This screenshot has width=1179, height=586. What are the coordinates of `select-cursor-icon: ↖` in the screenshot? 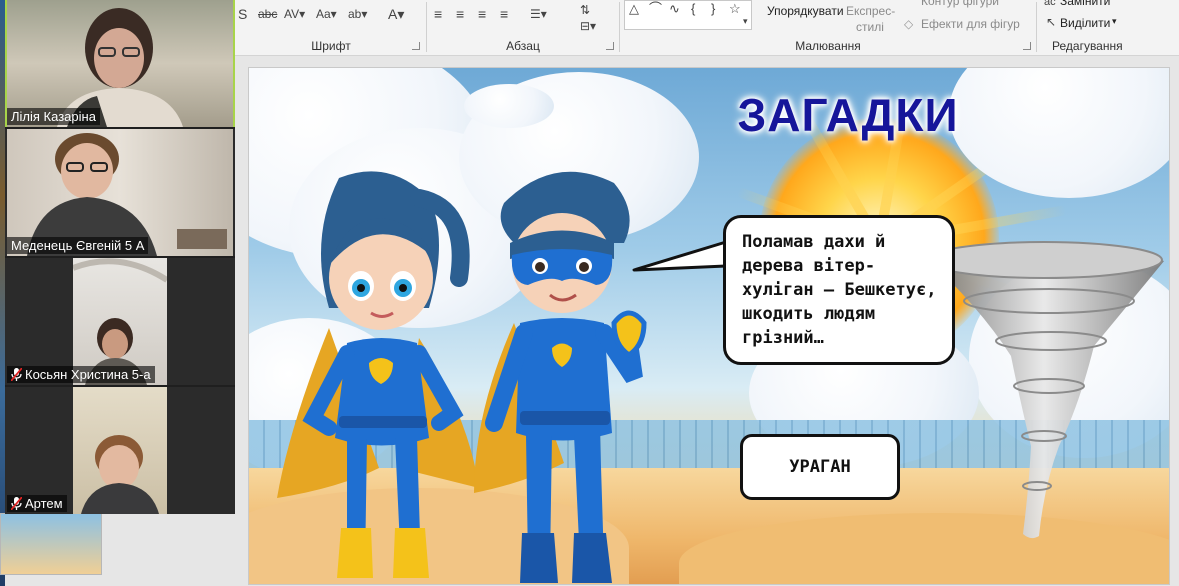 It's located at (1051, 22).